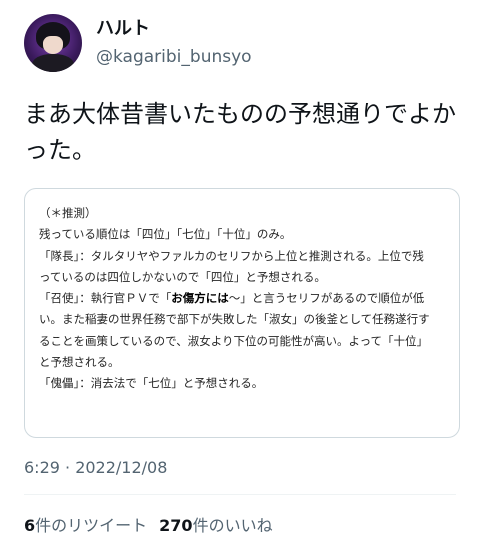 The image size is (480, 541). What do you see at coordinates (240, 132) in the screenshot?
I see `tweet-text: まあ大体昔書いたものの予想通りでよかった。` at bounding box center [240, 132].